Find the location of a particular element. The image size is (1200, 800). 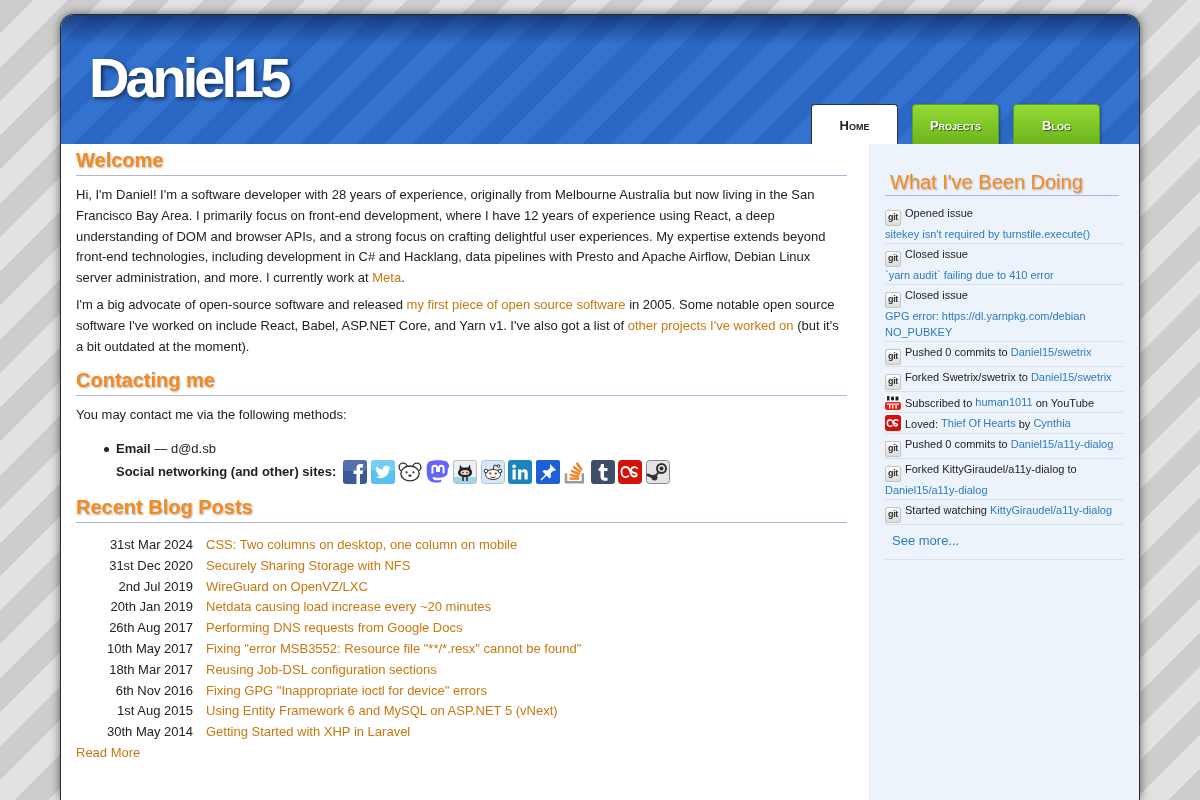

activity-item: git Forked Swetrix/swetrix to Daniel15/swetrix is located at coordinates (1004, 379).